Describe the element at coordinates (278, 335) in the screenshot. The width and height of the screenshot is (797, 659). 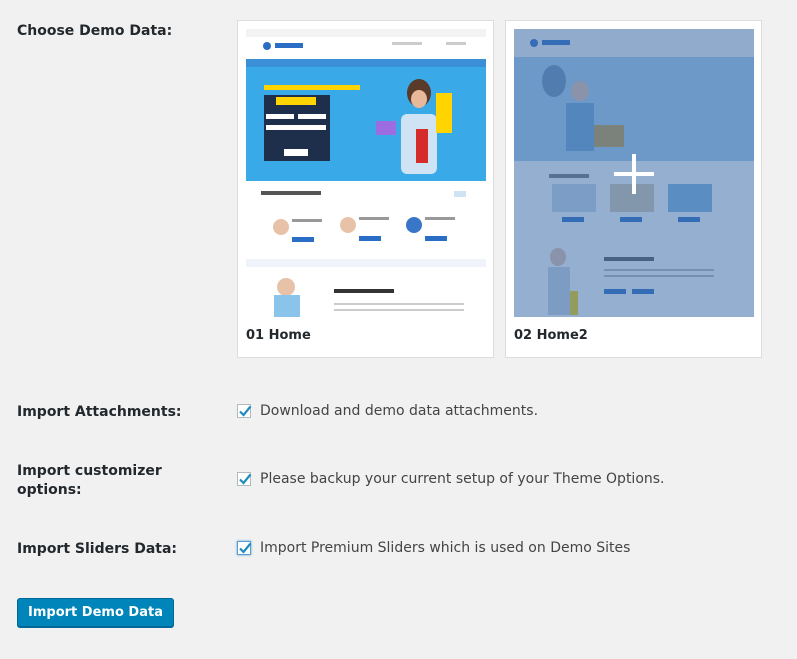
I see `demo-caption-home: 01 Home` at that location.